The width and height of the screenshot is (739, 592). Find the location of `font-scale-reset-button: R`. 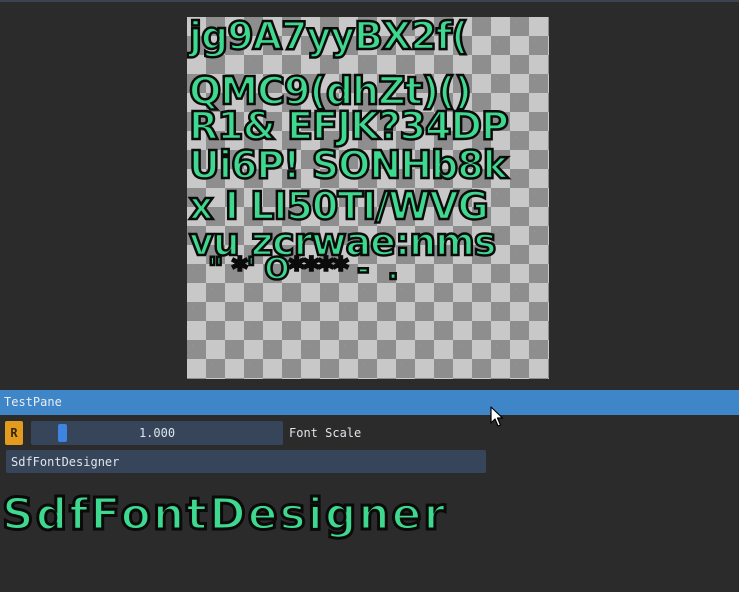

font-scale-reset-button: R is located at coordinates (14, 433).